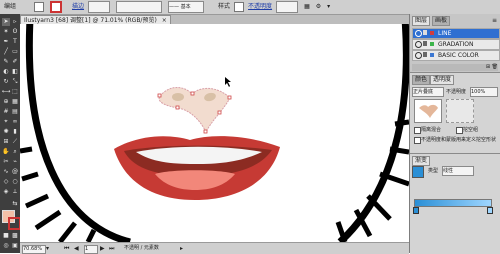 This screenshot has height=254, width=500. What do you see at coordinates (239, 7) in the screenshot?
I see `style-swatch` at bounding box center [239, 7].